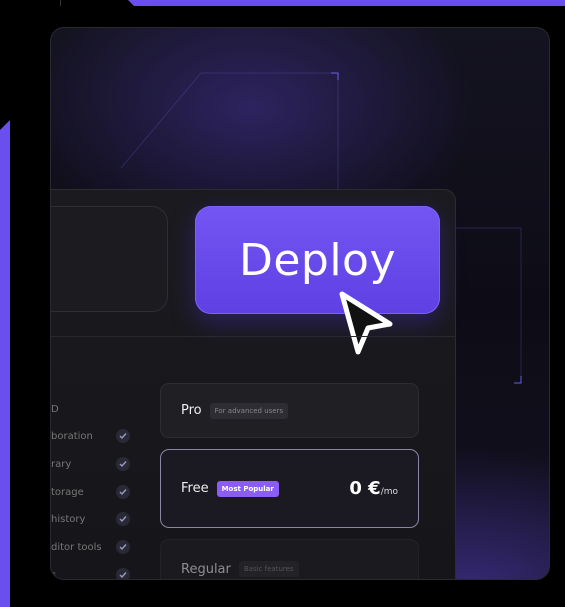 The width and height of the screenshot is (565, 607). Describe the element at coordinates (5, 363) in the screenshot. I see `left-accent-bar` at that location.